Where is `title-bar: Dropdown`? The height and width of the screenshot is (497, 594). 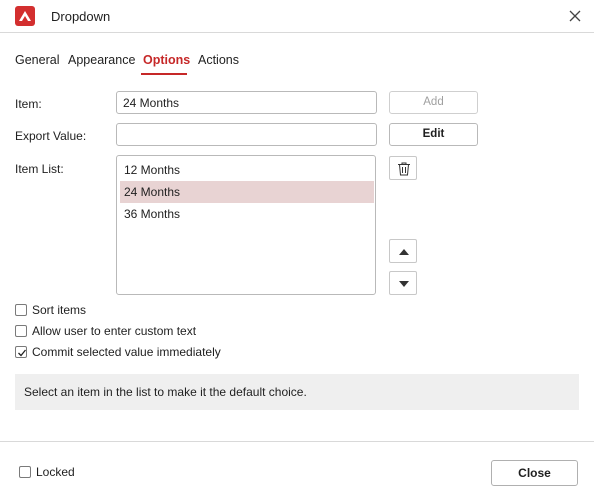
title-bar: Dropdown is located at coordinates (297, 16).